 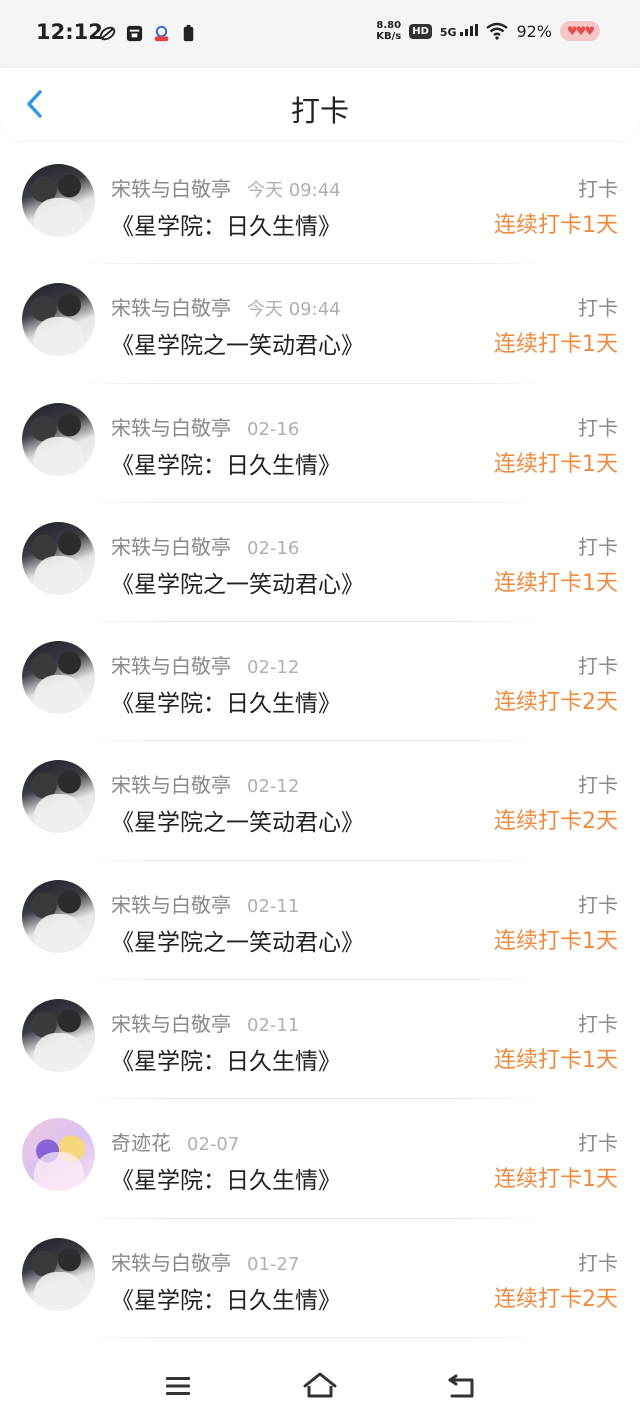 I want to click on back-icon, so click(x=462, y=1386).